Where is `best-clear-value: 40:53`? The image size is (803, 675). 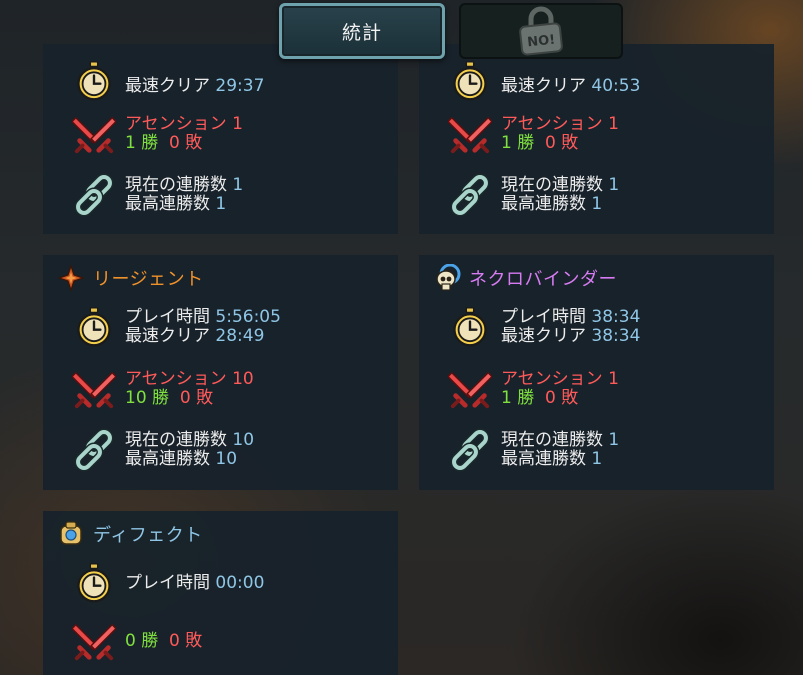
best-clear-value: 40:53 is located at coordinates (616, 85).